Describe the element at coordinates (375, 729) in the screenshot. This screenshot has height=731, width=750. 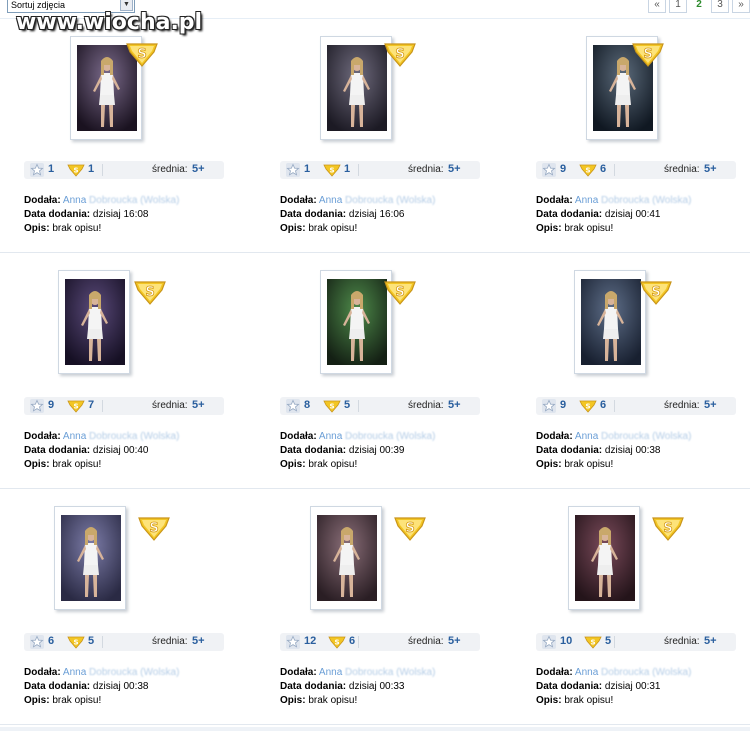
I see `bottom-divider` at that location.